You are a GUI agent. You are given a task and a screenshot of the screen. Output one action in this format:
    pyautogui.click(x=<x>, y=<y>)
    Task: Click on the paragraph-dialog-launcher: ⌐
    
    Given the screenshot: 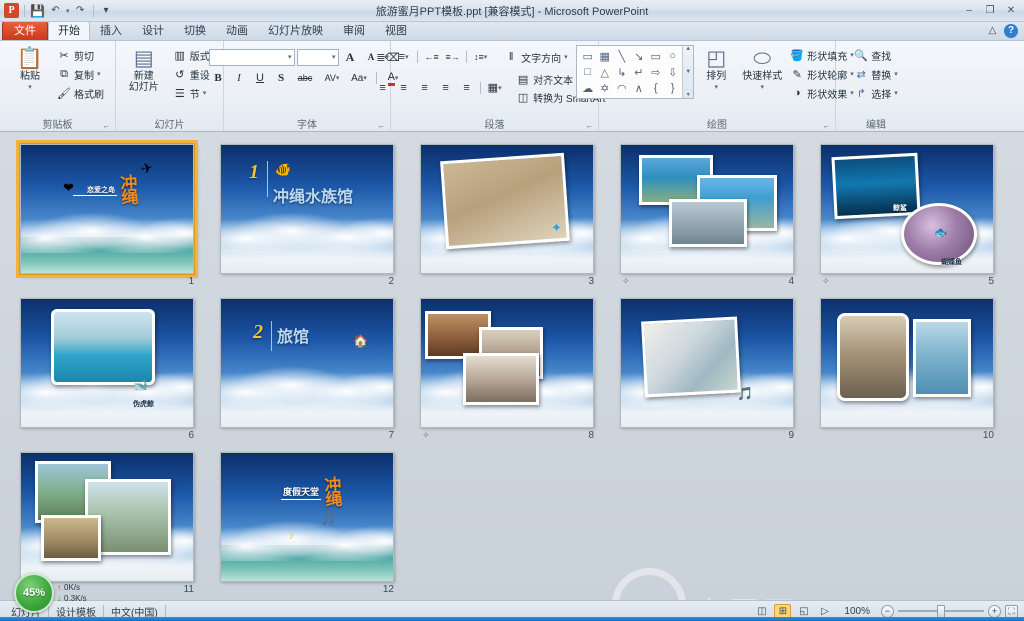 What is the action you would take?
    pyautogui.click(x=591, y=126)
    